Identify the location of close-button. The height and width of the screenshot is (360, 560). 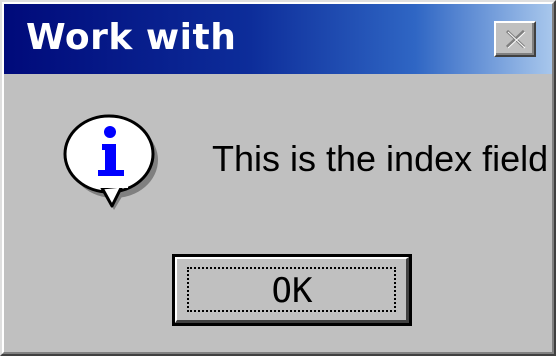
(515, 39).